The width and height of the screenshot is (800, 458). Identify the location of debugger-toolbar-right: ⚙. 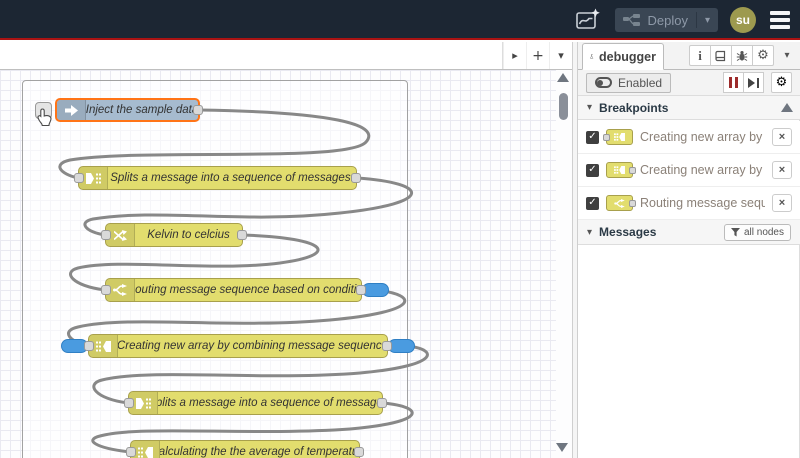
(757, 82).